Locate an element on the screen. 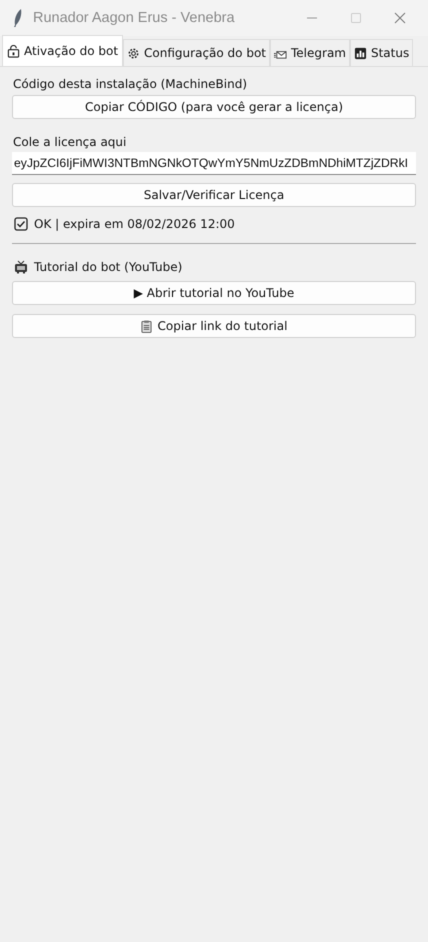 The image size is (428, 942). field-label: Código desta instalação (MachineBind) is located at coordinates (130, 84).